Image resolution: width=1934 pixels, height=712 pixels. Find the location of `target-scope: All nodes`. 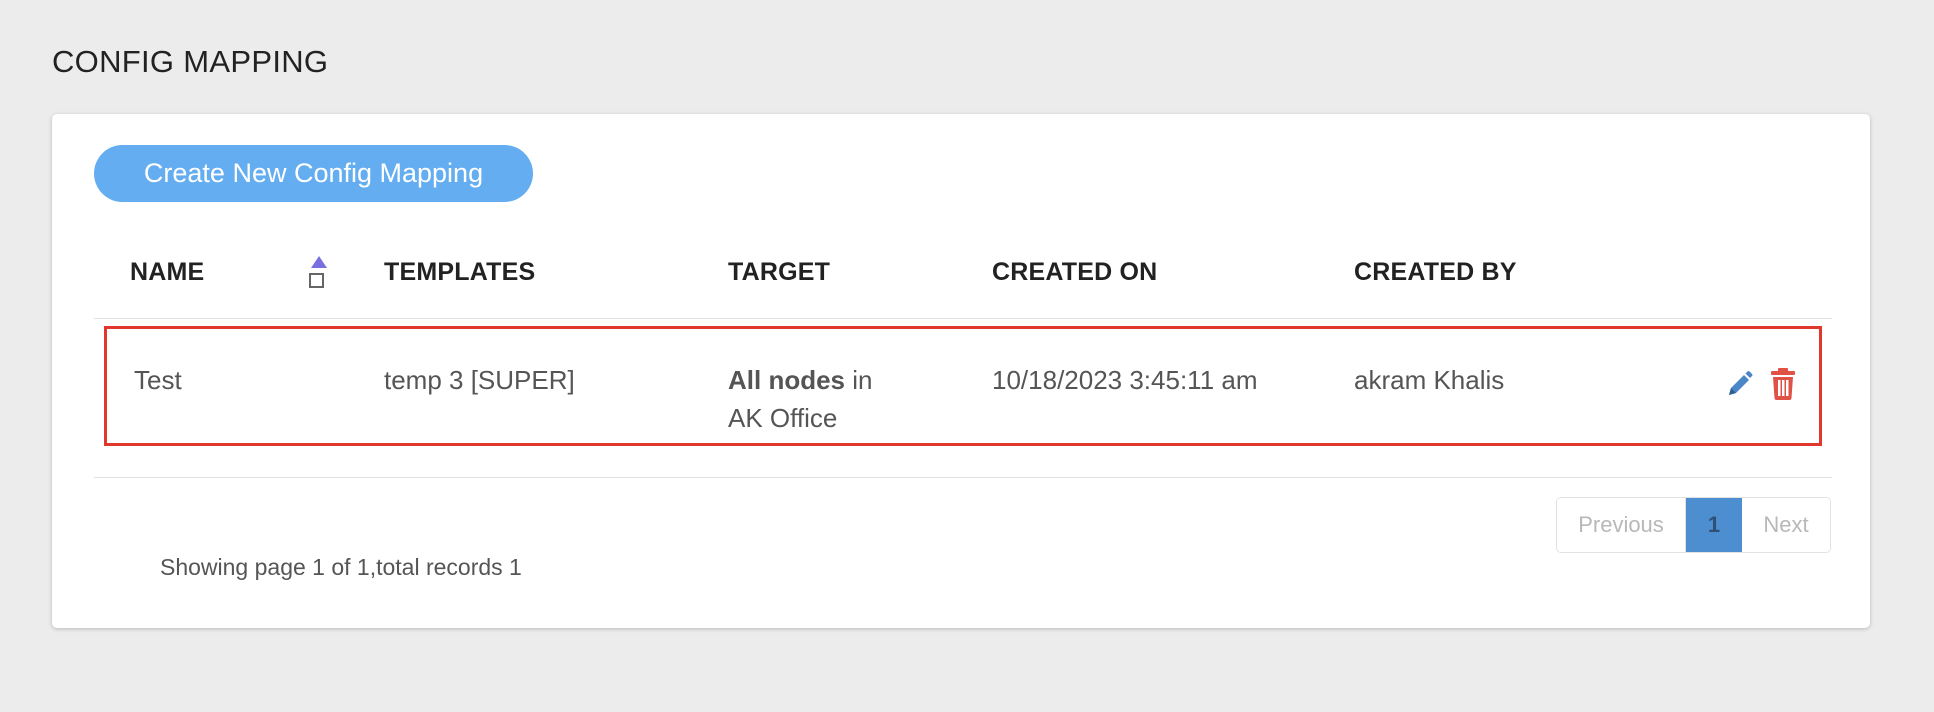

target-scope: All nodes is located at coordinates (787, 380).